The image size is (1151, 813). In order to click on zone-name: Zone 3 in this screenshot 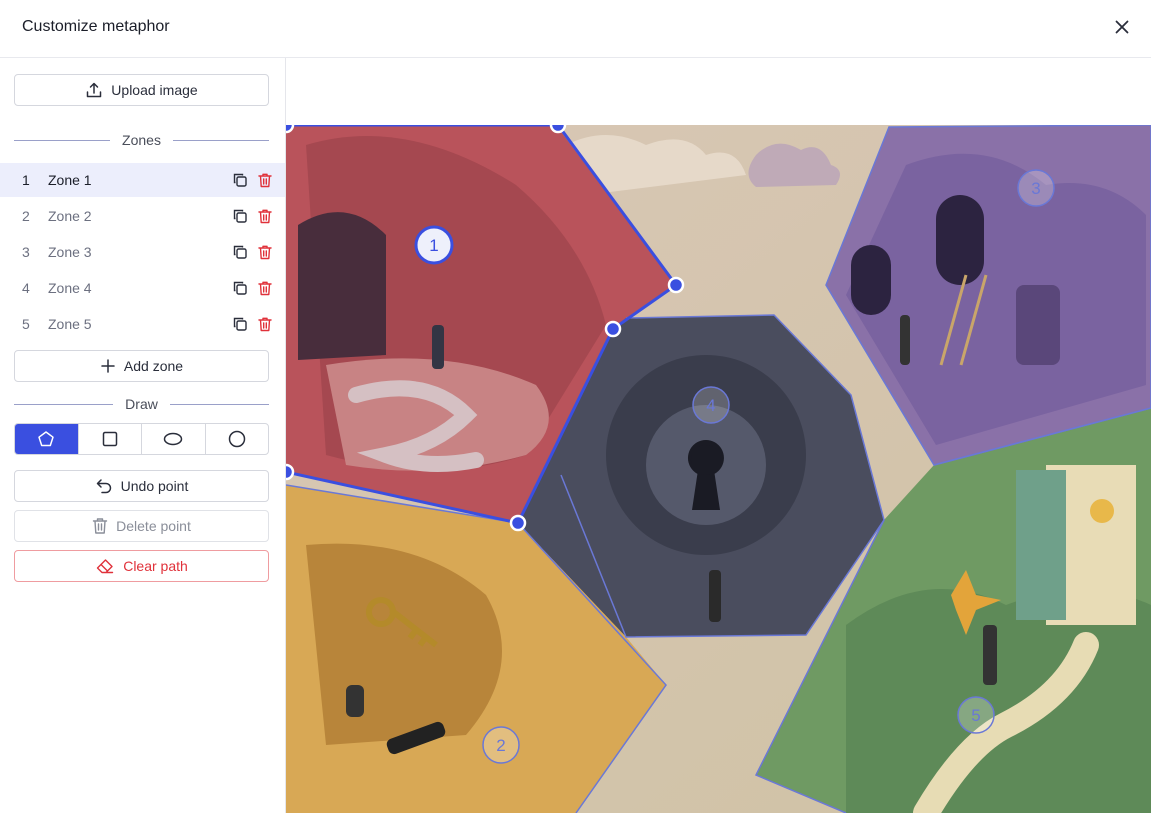, I will do `click(70, 252)`.